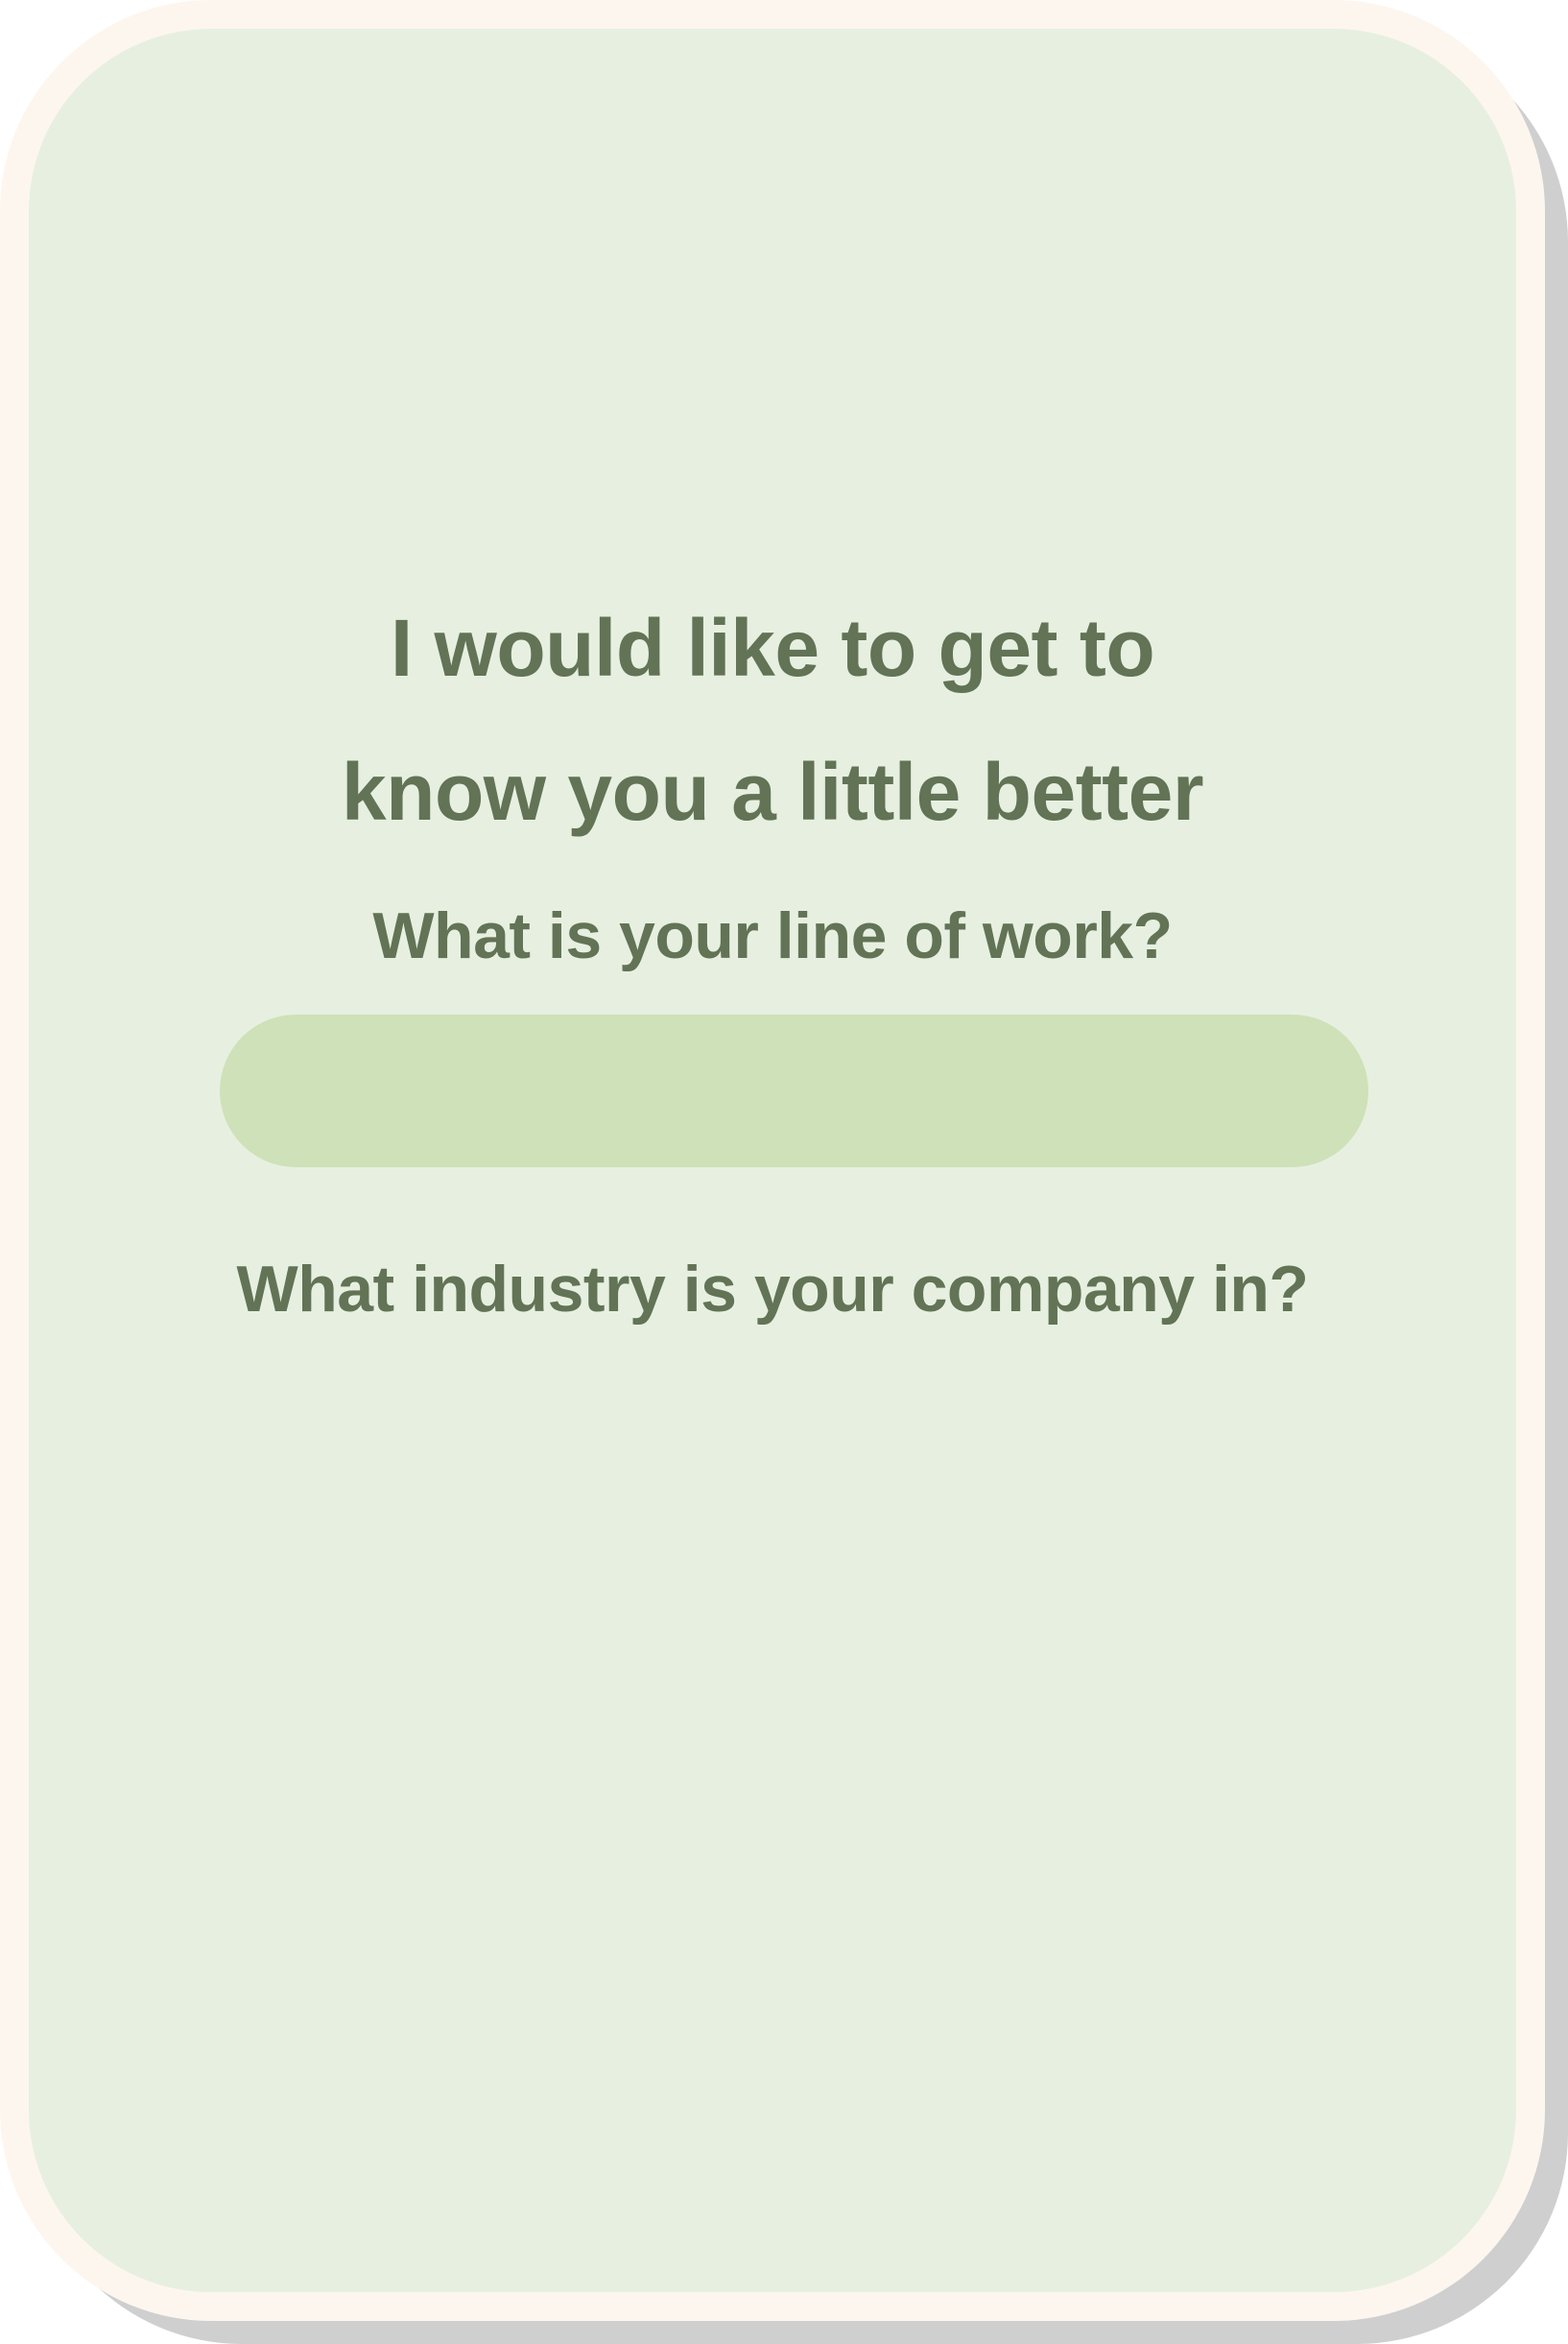  I want to click on title-line-1: I would like to get to, so click(772, 648).